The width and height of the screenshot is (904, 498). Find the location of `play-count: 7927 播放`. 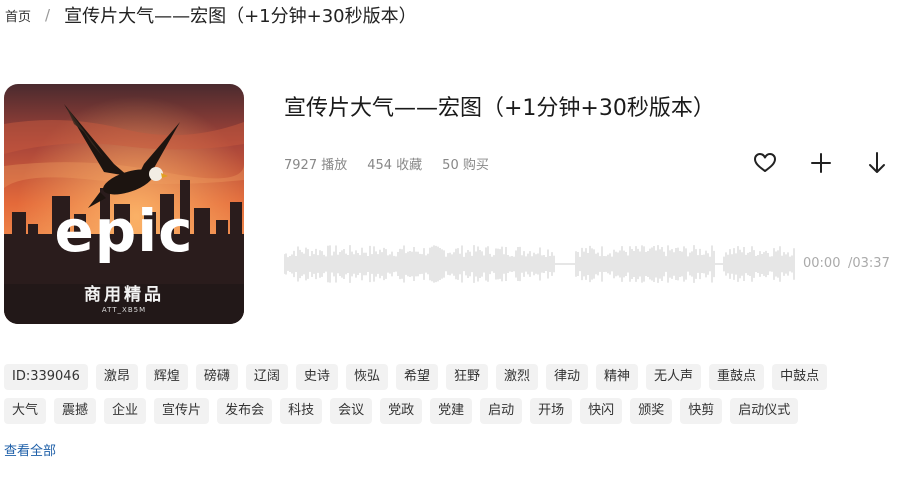

play-count: 7927 播放 is located at coordinates (316, 165).